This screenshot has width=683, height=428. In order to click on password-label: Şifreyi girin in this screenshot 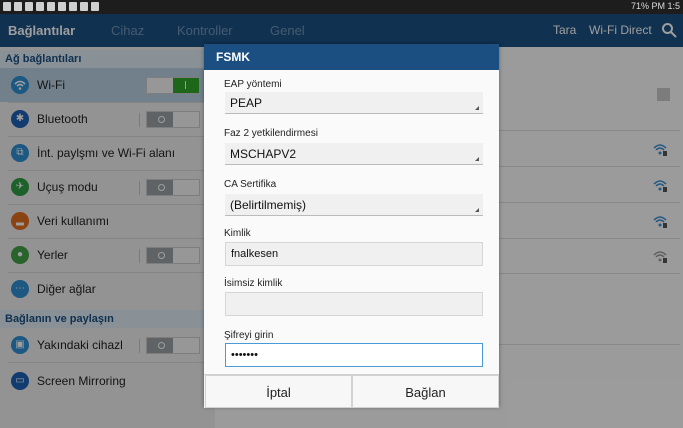, I will do `click(249, 335)`.